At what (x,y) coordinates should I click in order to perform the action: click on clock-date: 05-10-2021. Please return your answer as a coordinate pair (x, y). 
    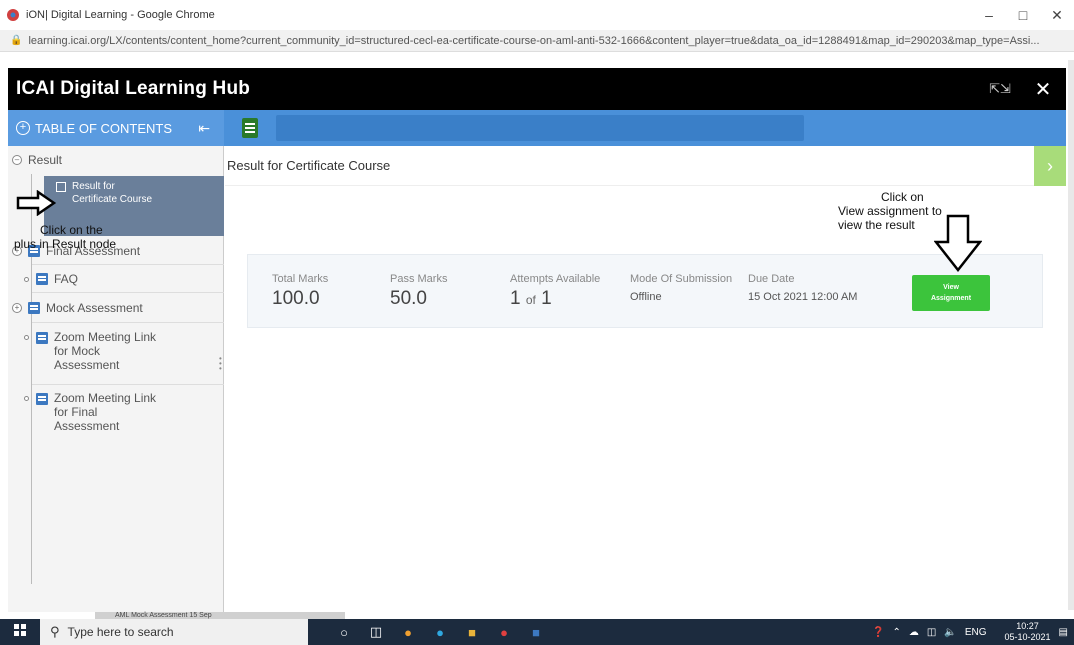
    Looking at the image, I should click on (1027, 637).